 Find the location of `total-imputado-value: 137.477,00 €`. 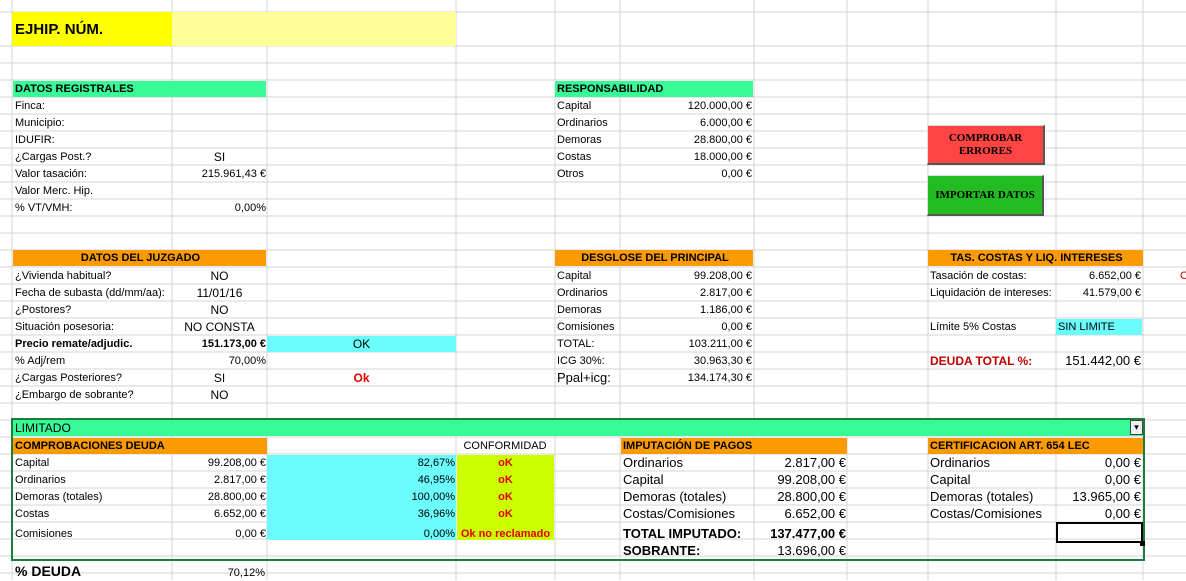

total-imputado-value: 137.477,00 € is located at coordinates (808, 533).